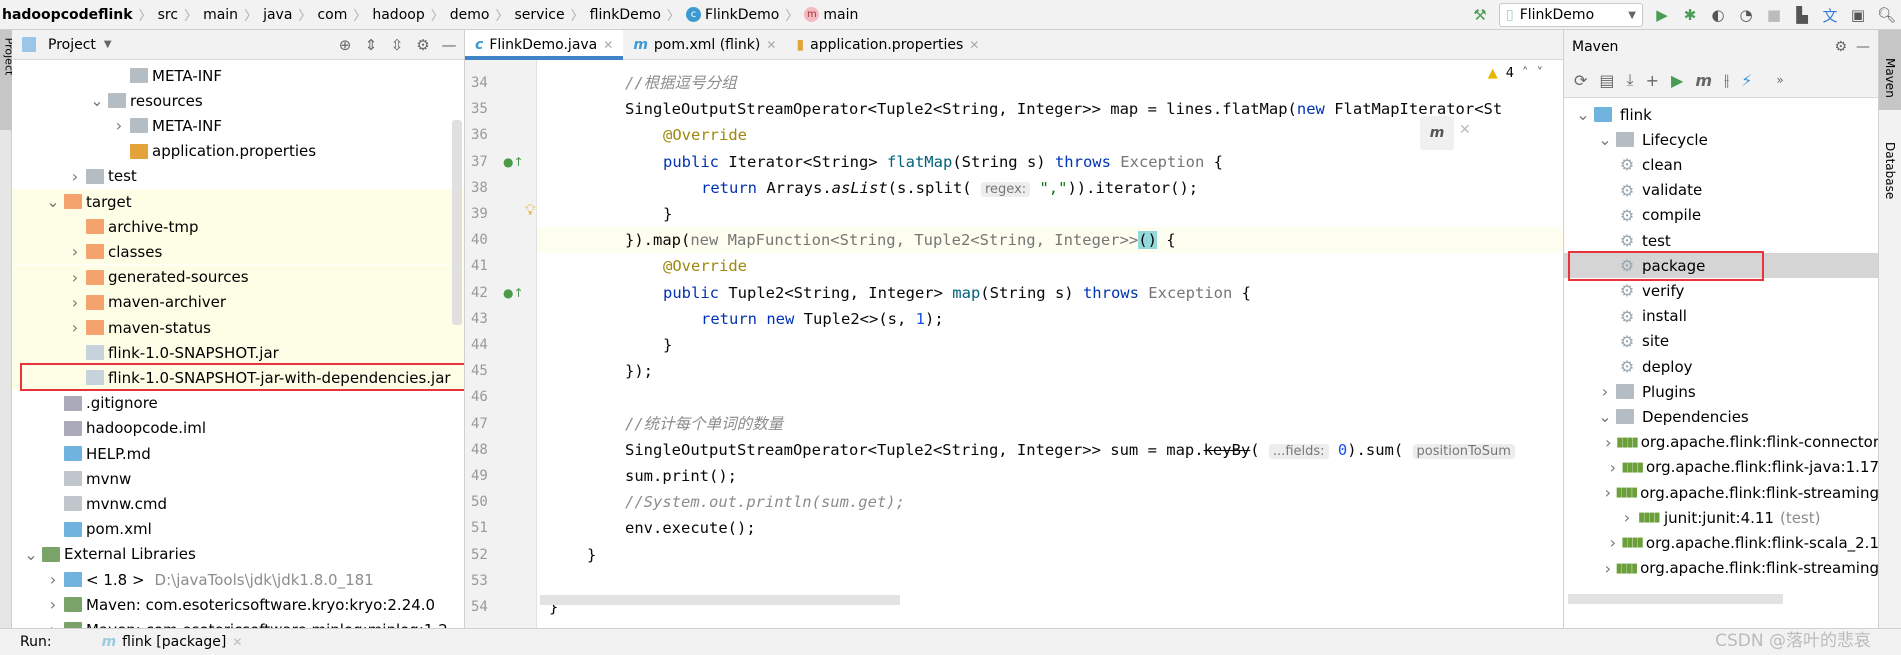  What do you see at coordinates (238, 353) in the screenshot?
I see `tree-item: flink-1.0-SNAPSHOT.jar` at bounding box center [238, 353].